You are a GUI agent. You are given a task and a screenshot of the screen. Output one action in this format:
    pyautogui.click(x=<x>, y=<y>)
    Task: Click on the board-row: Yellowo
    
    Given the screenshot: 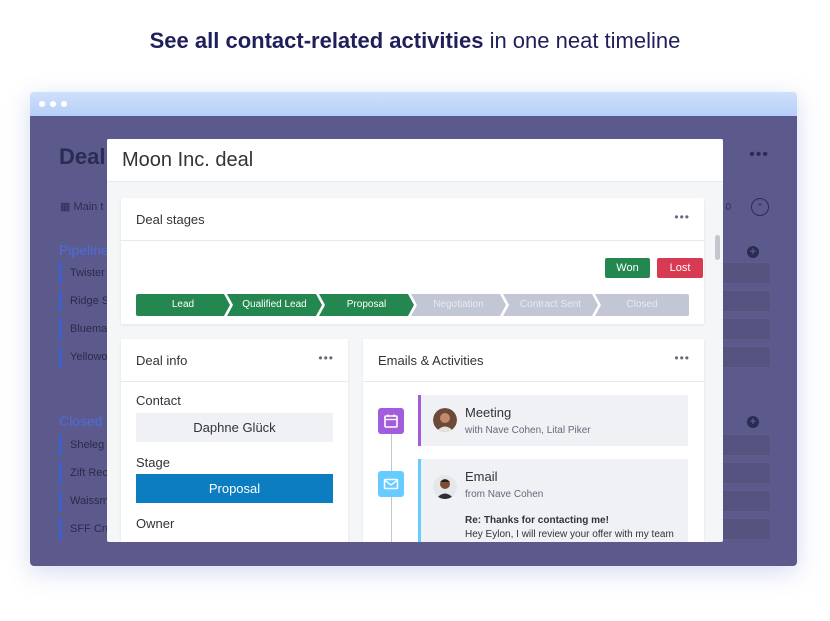 What is the action you would take?
    pyautogui.click(x=84, y=357)
    